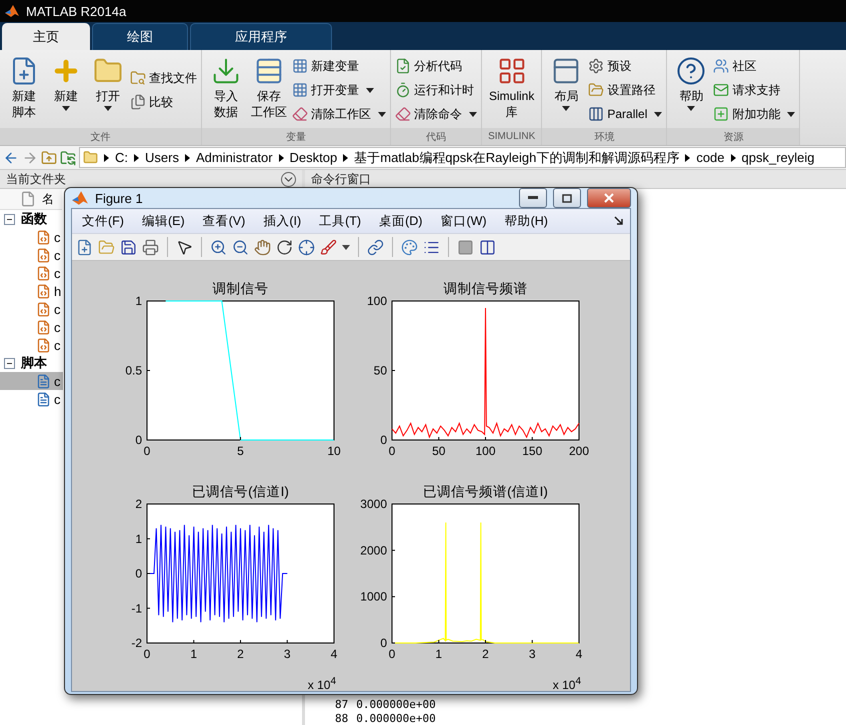 This screenshot has width=846, height=725. I want to click on pointer-icon, so click(184, 247).